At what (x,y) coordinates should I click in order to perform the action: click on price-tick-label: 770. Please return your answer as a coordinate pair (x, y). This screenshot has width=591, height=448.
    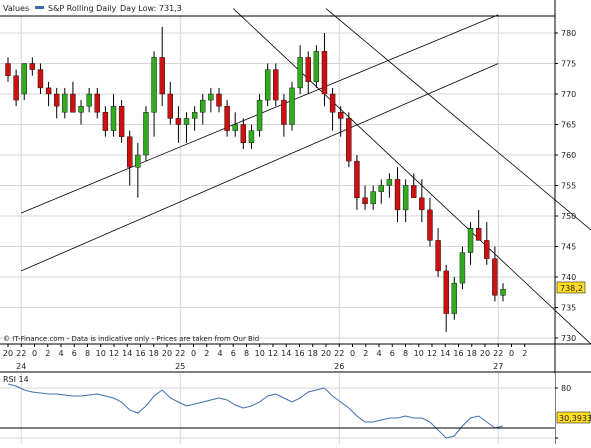
    Looking at the image, I should click on (568, 94).